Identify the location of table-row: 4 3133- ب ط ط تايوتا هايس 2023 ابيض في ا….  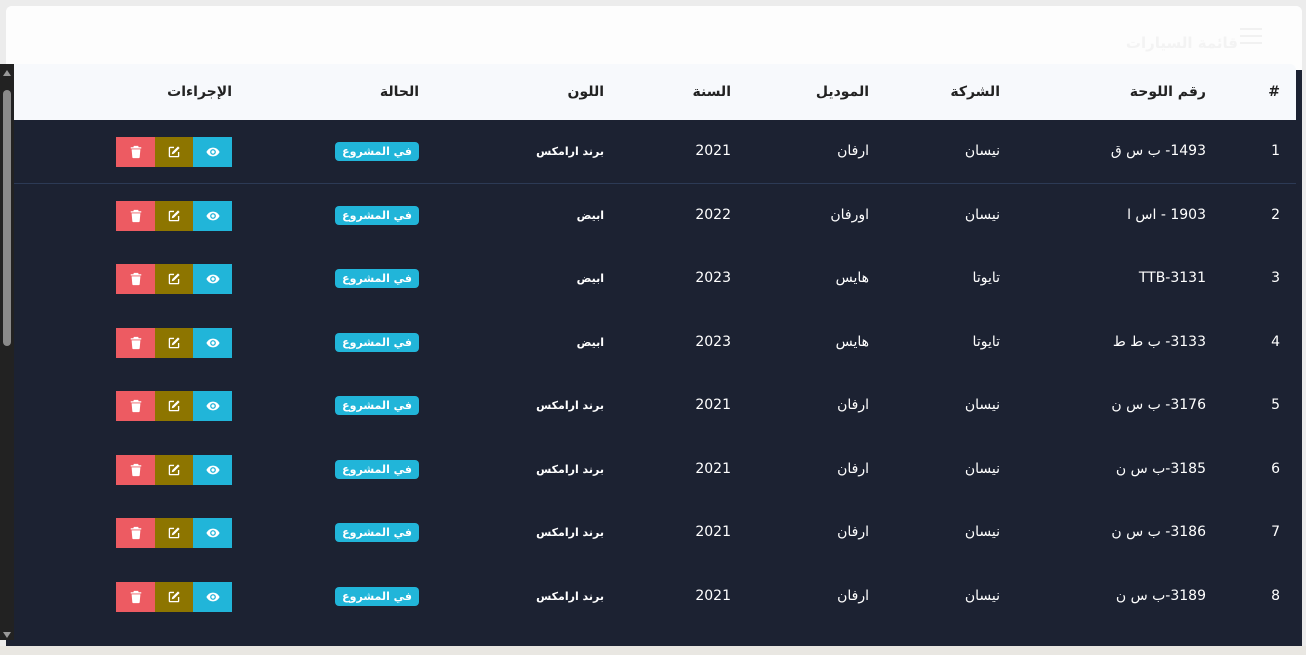
(655, 343).